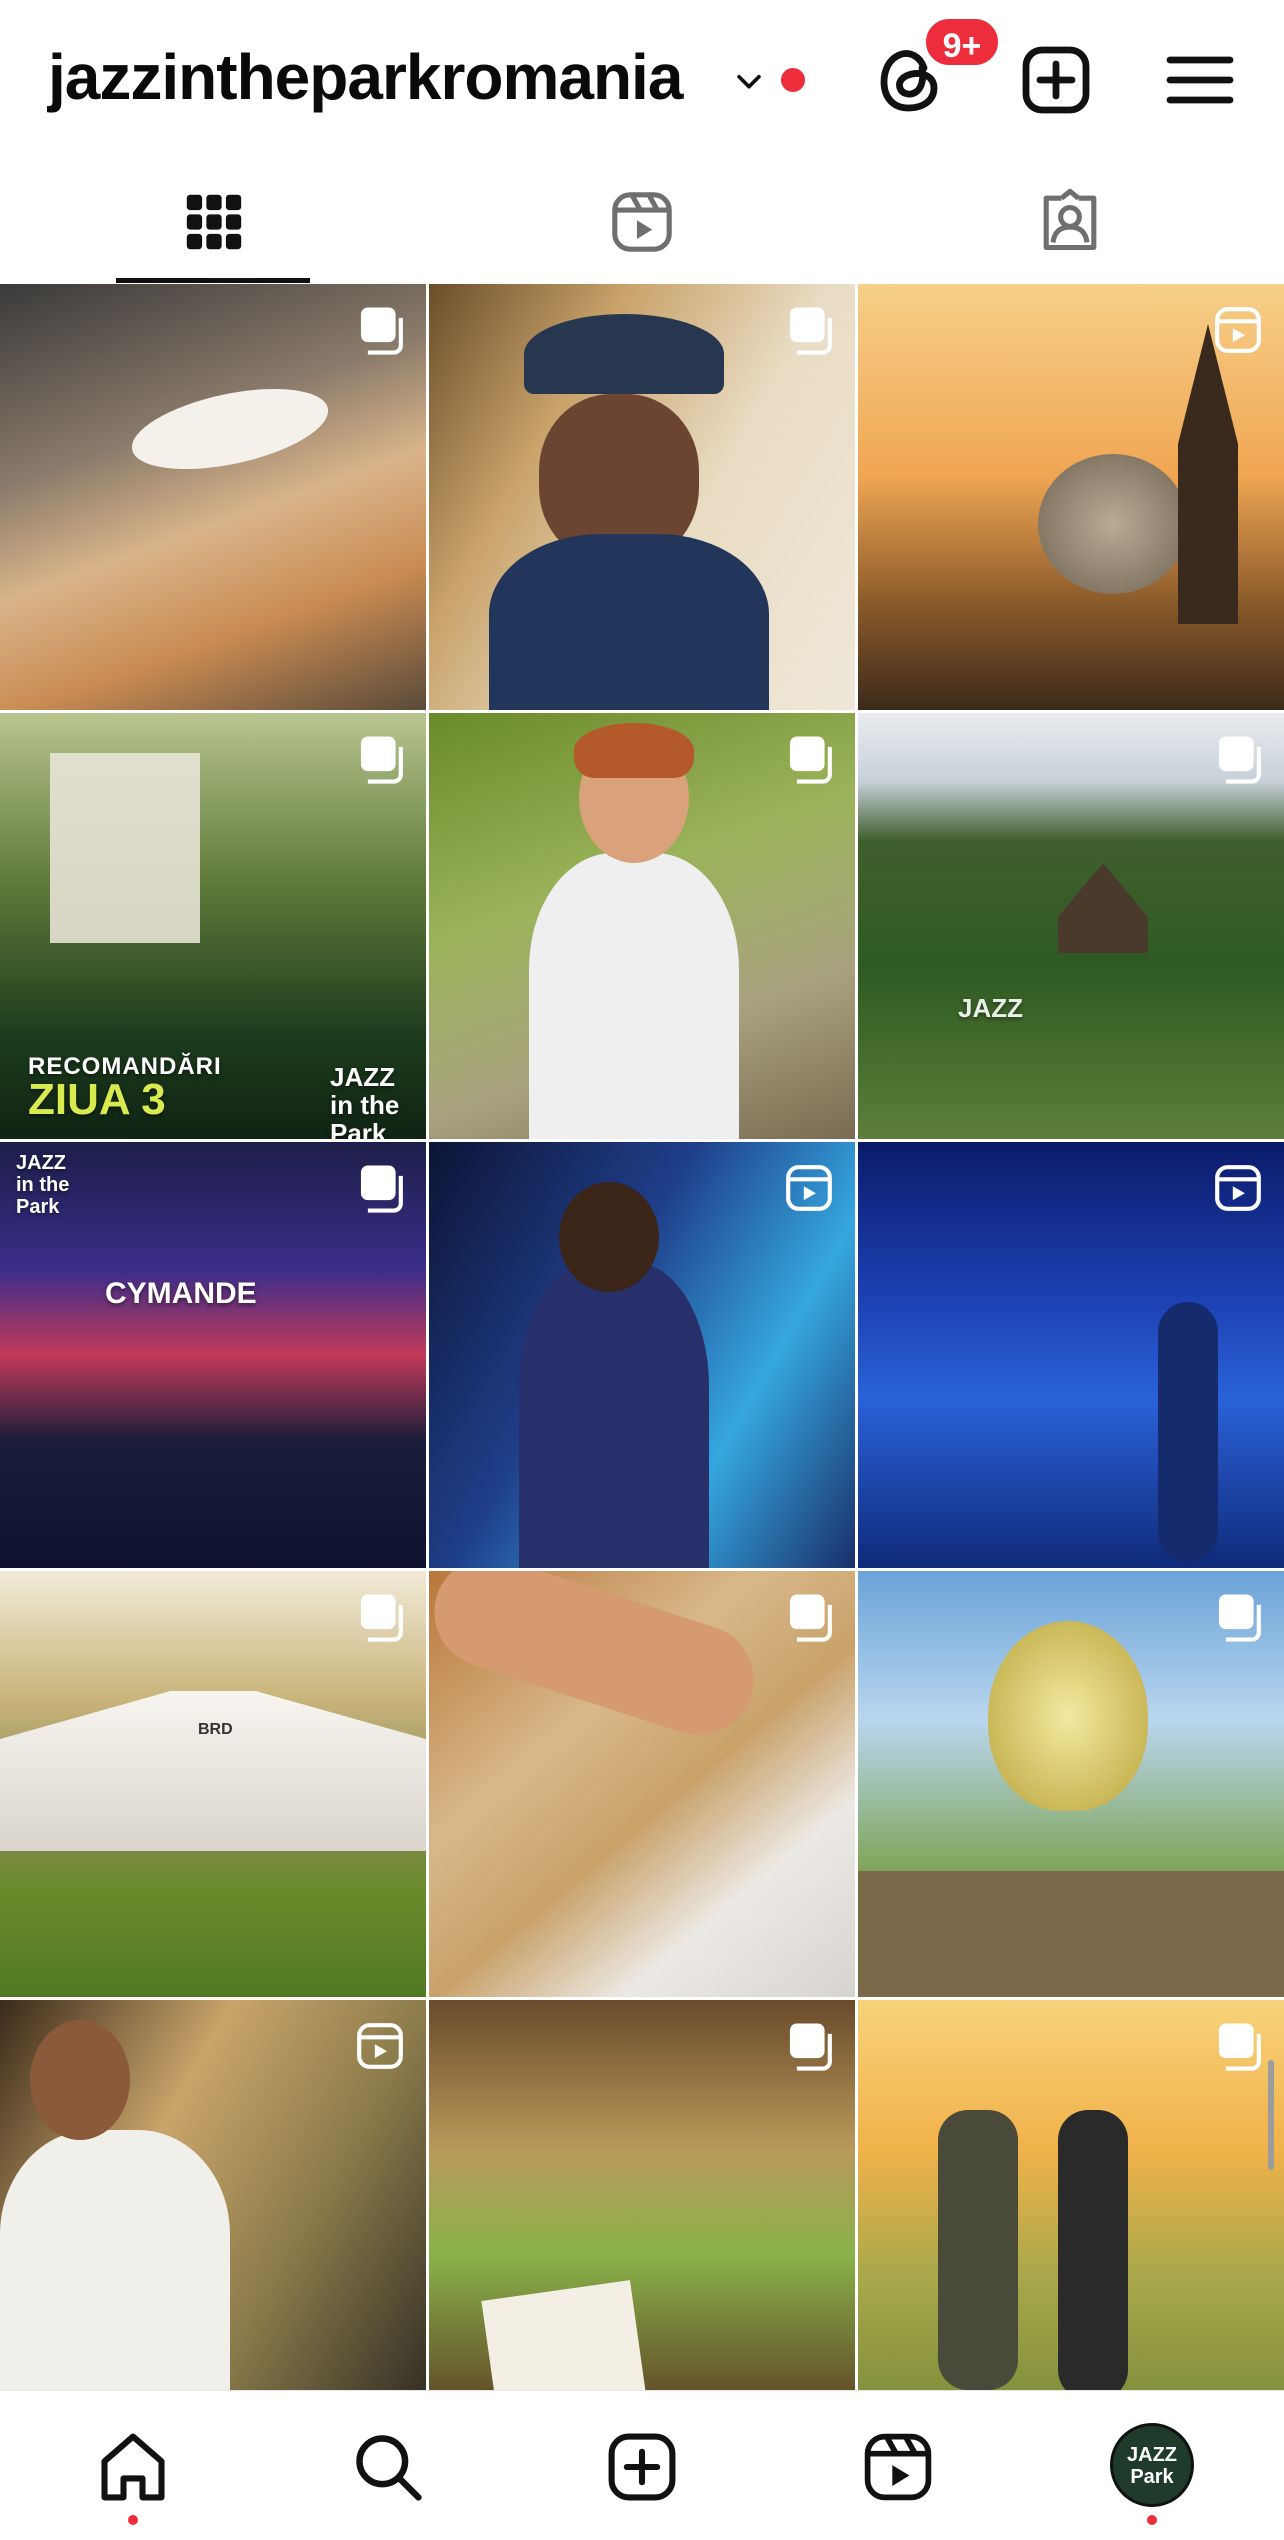  I want to click on chevron-down-icon, so click(749, 81).